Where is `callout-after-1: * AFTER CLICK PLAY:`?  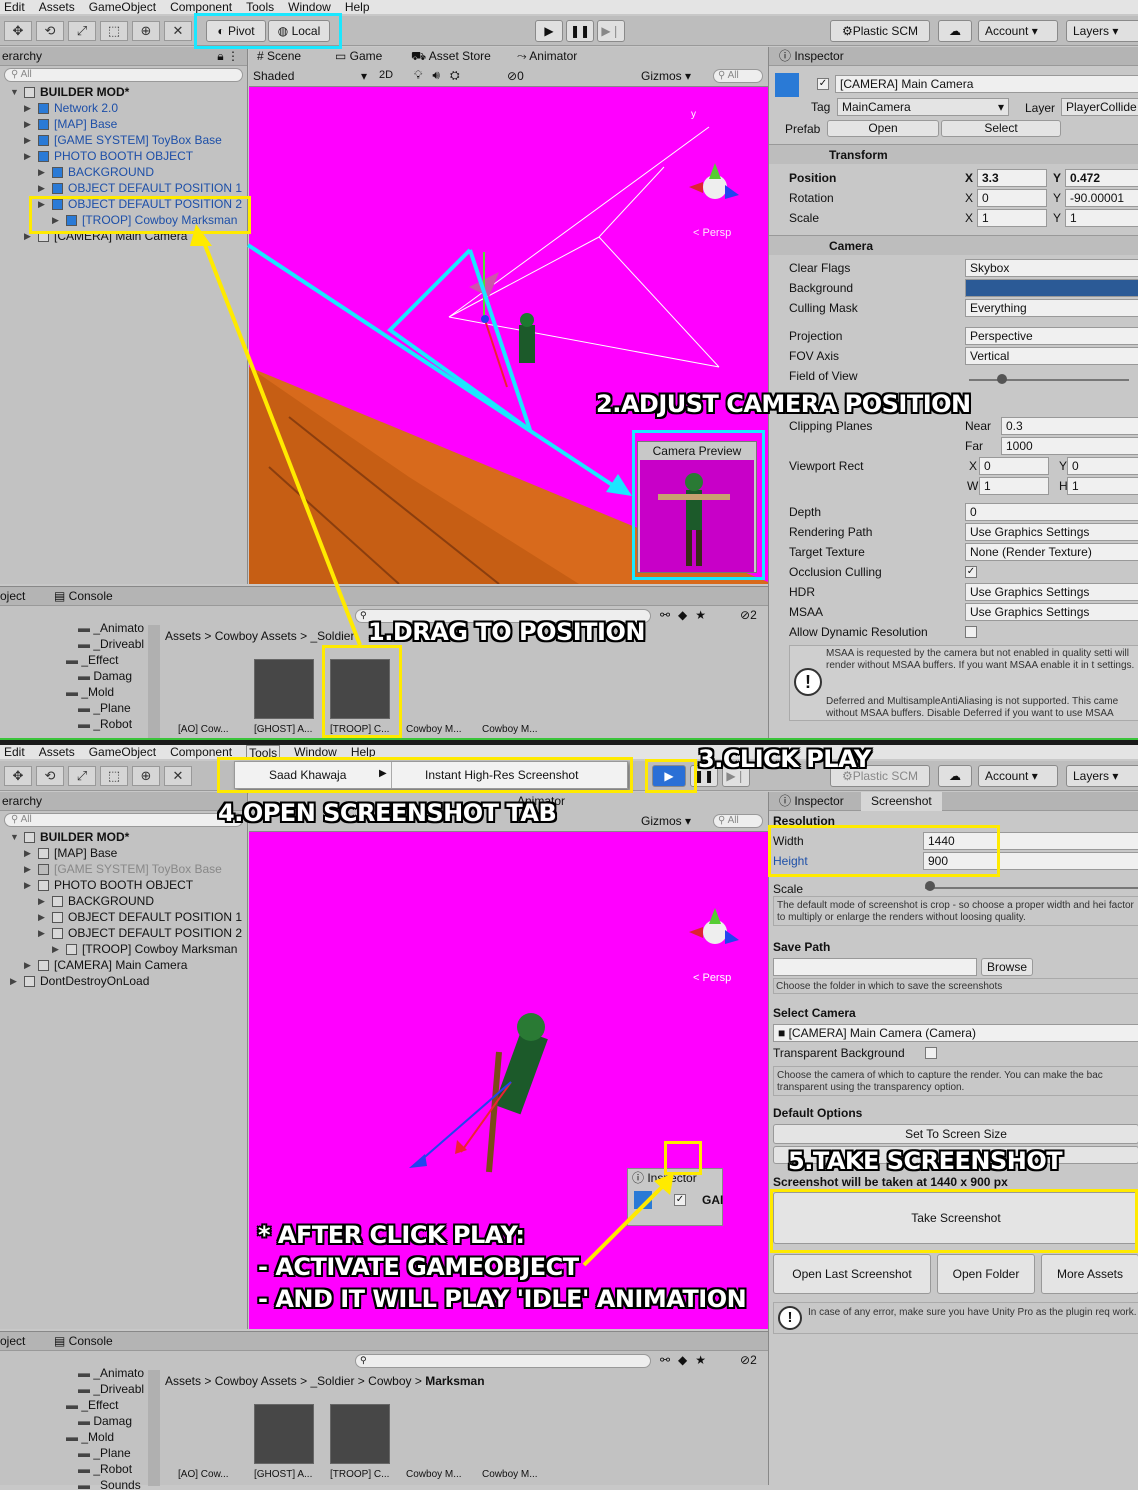
callout-after-1: * AFTER CLICK PLAY: is located at coordinates (391, 1235).